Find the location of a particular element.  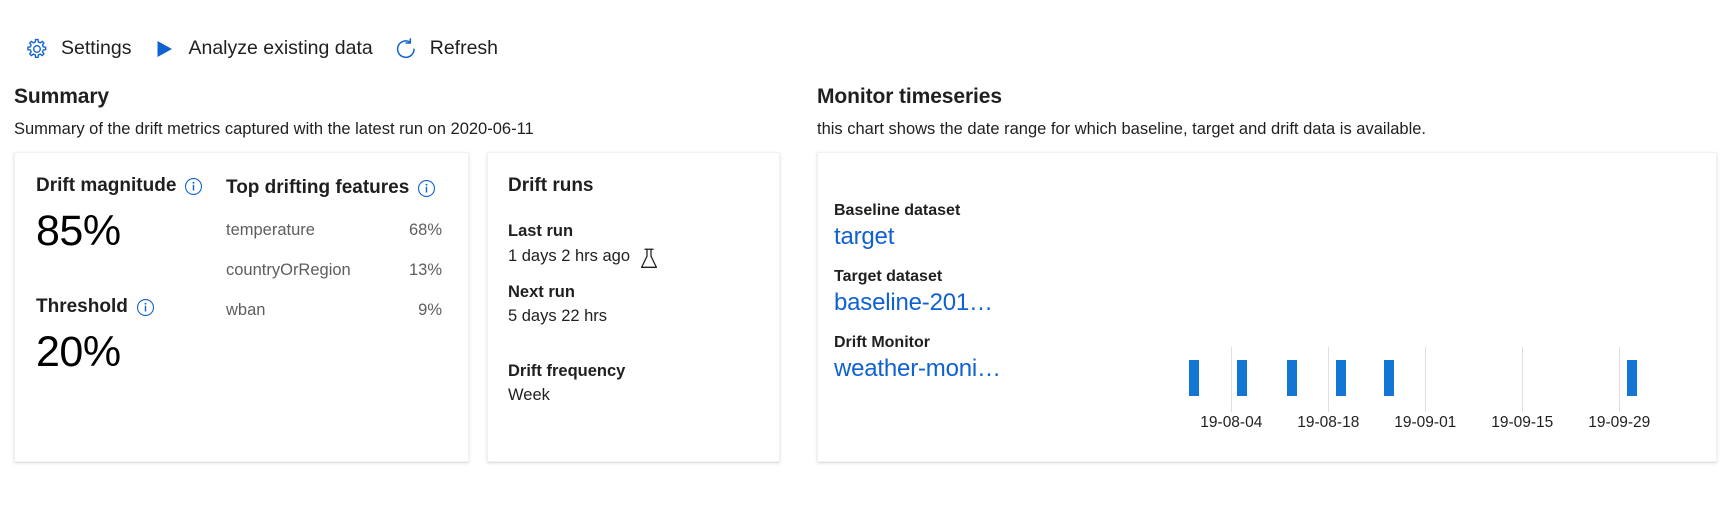

play-triangle-icon is located at coordinates (164, 49).